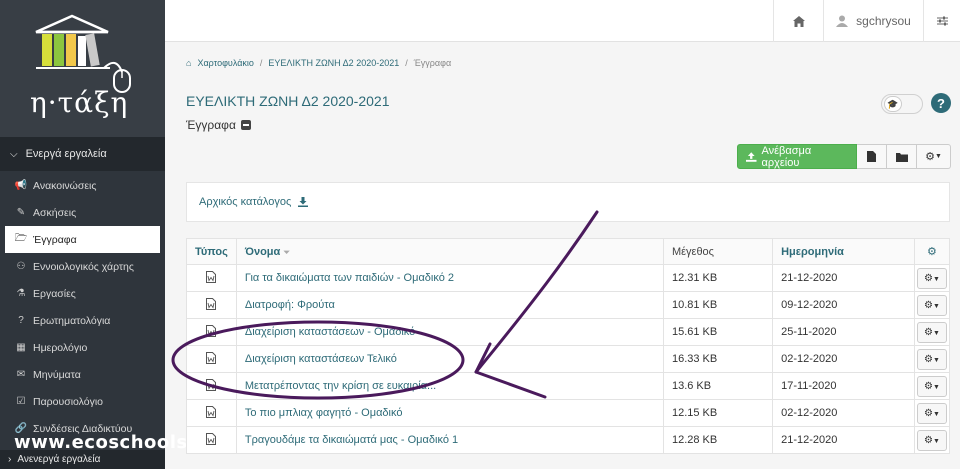 Image resolution: width=960 pixels, height=469 pixels. Describe the element at coordinates (55, 212) in the screenshot. I see `sidebar-item-label: Ασκήσεις` at that location.